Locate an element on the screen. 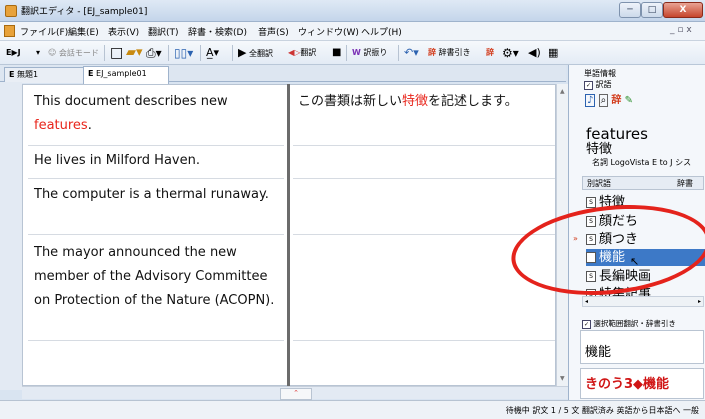 The height and width of the screenshot is (419, 705). dictionary-icon: 辞 is located at coordinates (432, 52).